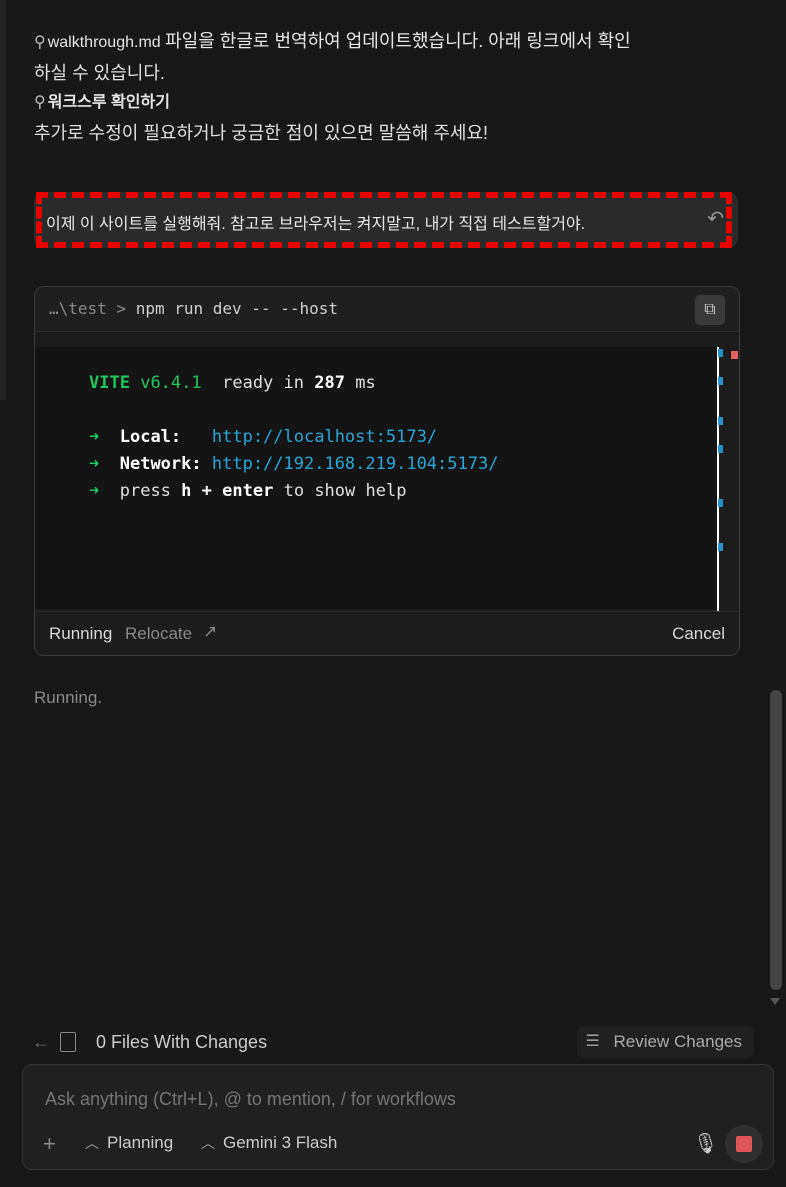 Image resolution: width=786 pixels, height=1187 pixels. Describe the element at coordinates (398, 1117) in the screenshot. I see `chat-composer: + ︿Planning ︿Gemini 3 Flash 🎙` at that location.